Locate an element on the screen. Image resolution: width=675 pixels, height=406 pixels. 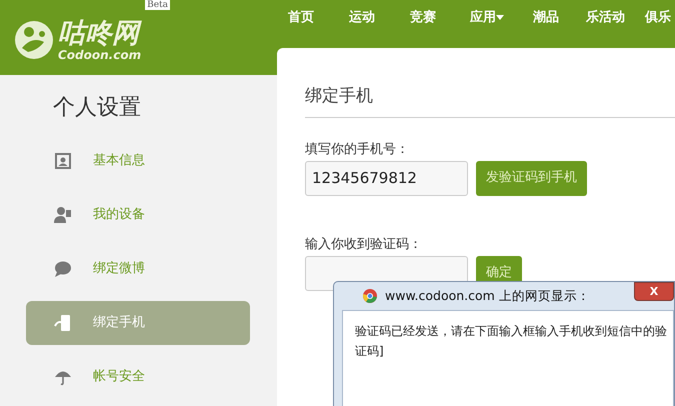
phone-icon is located at coordinates (63, 323).